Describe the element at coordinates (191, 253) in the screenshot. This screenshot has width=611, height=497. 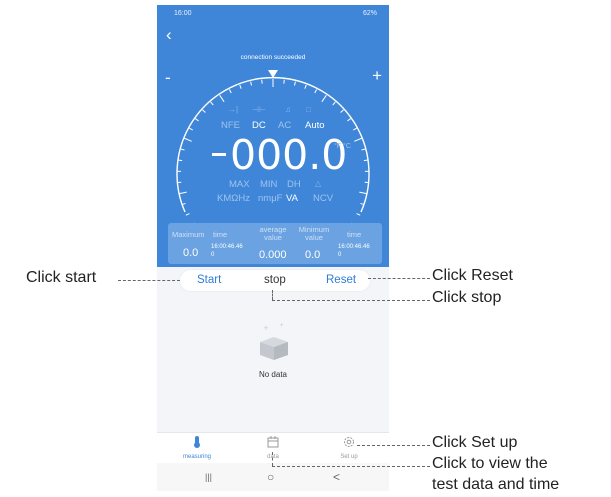
I see `maximum-value: 0.0` at that location.